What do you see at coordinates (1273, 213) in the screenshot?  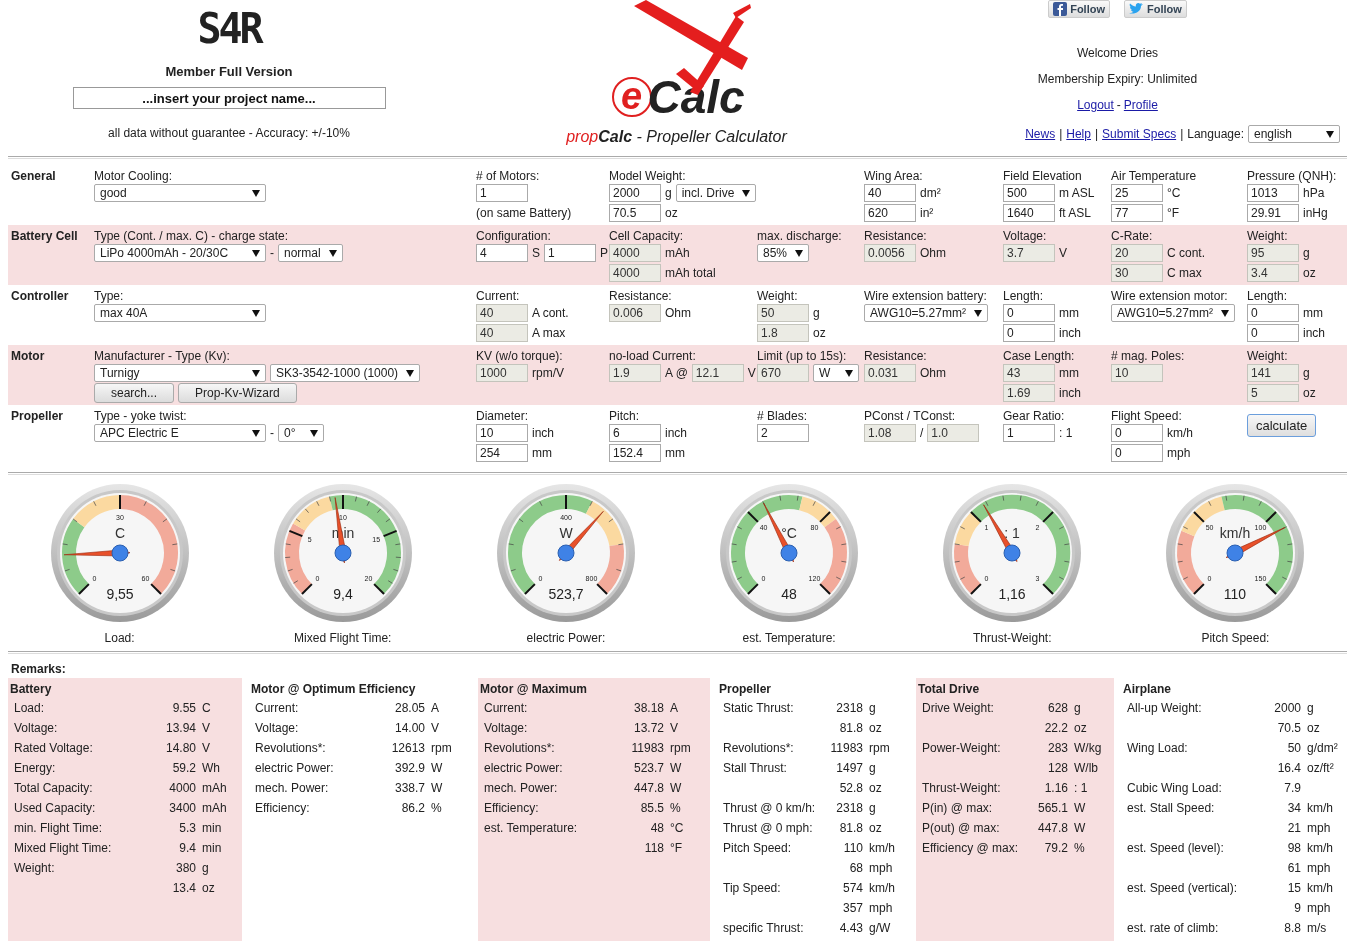 I see `number-field: 29.91` at bounding box center [1273, 213].